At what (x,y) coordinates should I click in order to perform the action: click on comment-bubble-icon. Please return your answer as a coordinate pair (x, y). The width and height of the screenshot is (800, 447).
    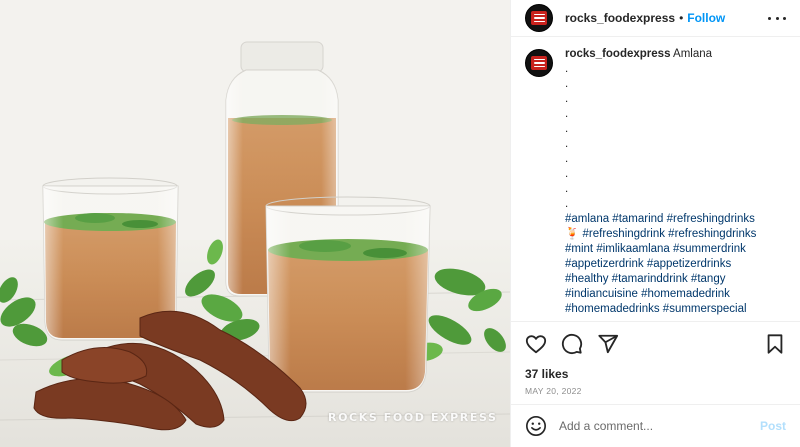
    Looking at the image, I should click on (572, 344).